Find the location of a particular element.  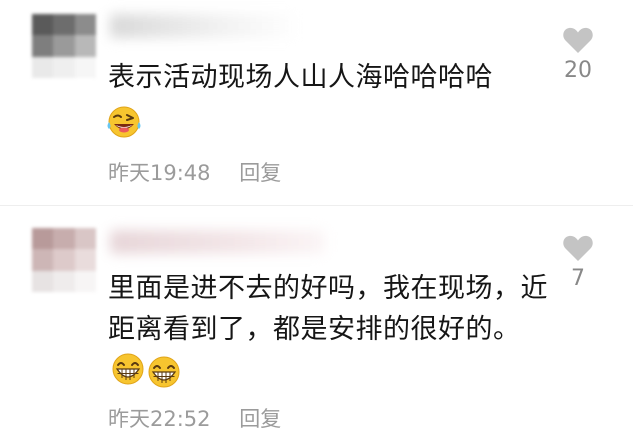

comment-meta: 昨天19:48 回复 is located at coordinates (194, 172).